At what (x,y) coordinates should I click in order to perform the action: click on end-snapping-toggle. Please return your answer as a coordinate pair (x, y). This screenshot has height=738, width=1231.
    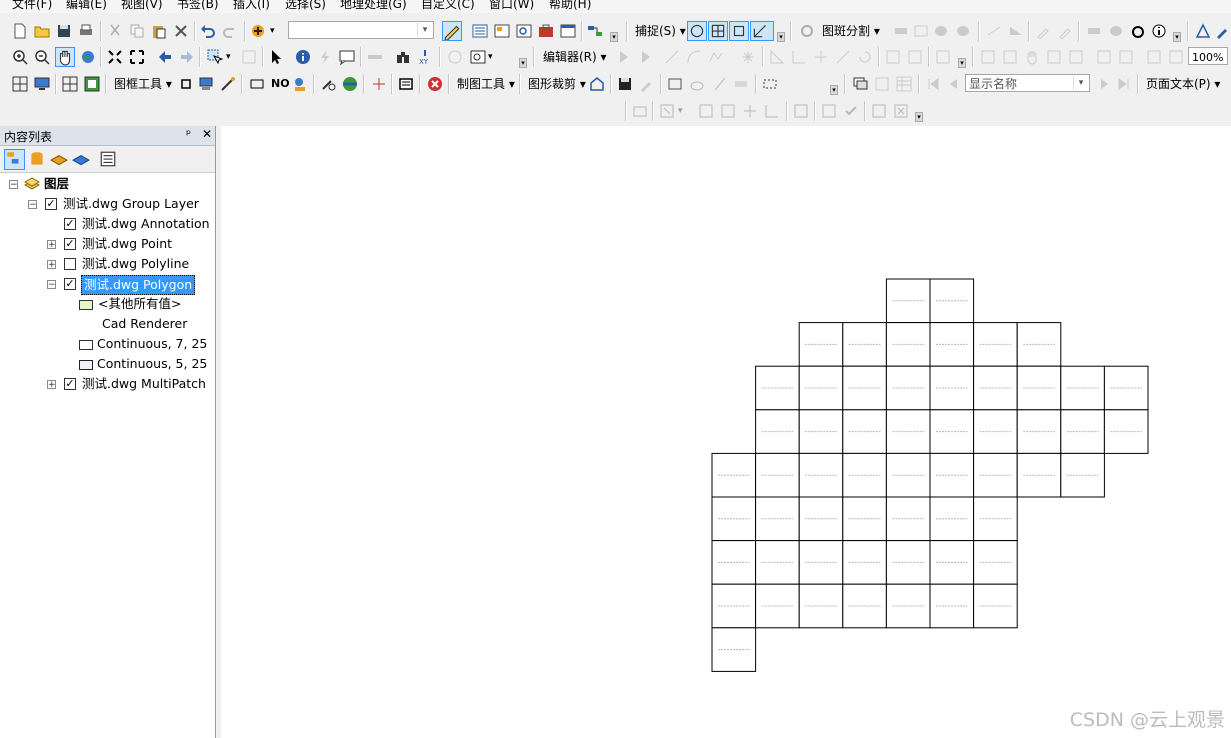
    Looking at the image, I should click on (718, 31).